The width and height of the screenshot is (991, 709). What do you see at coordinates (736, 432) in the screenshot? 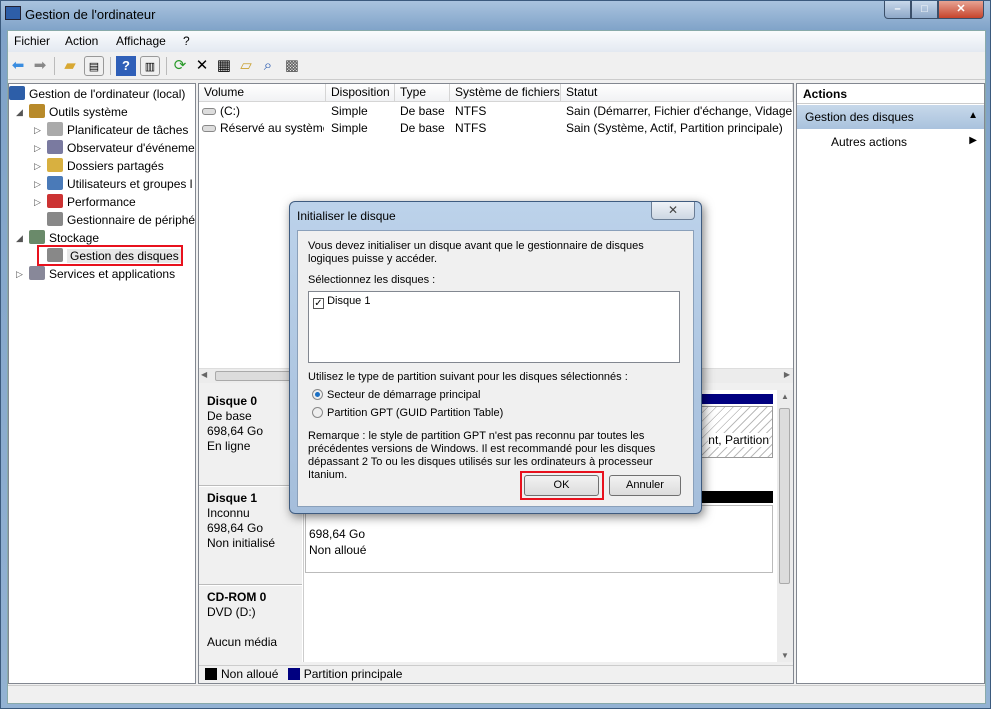
I see `partition-c: nt, Partition` at bounding box center [736, 432].